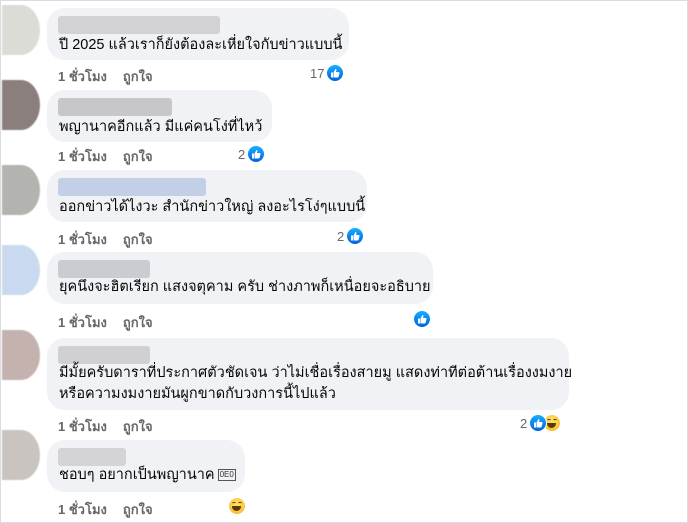 The image size is (688, 523). What do you see at coordinates (137, 475) in the screenshot?
I see `comment-text-content: ชอบๆ อยากเป็นพญานาค` at bounding box center [137, 475].